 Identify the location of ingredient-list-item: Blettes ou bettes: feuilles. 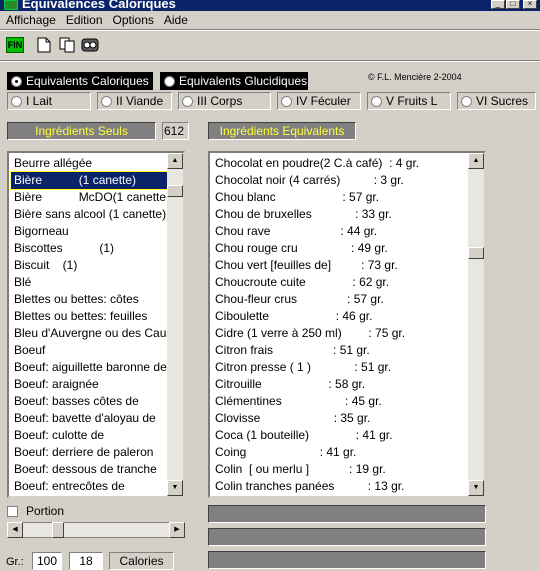
(91, 316).